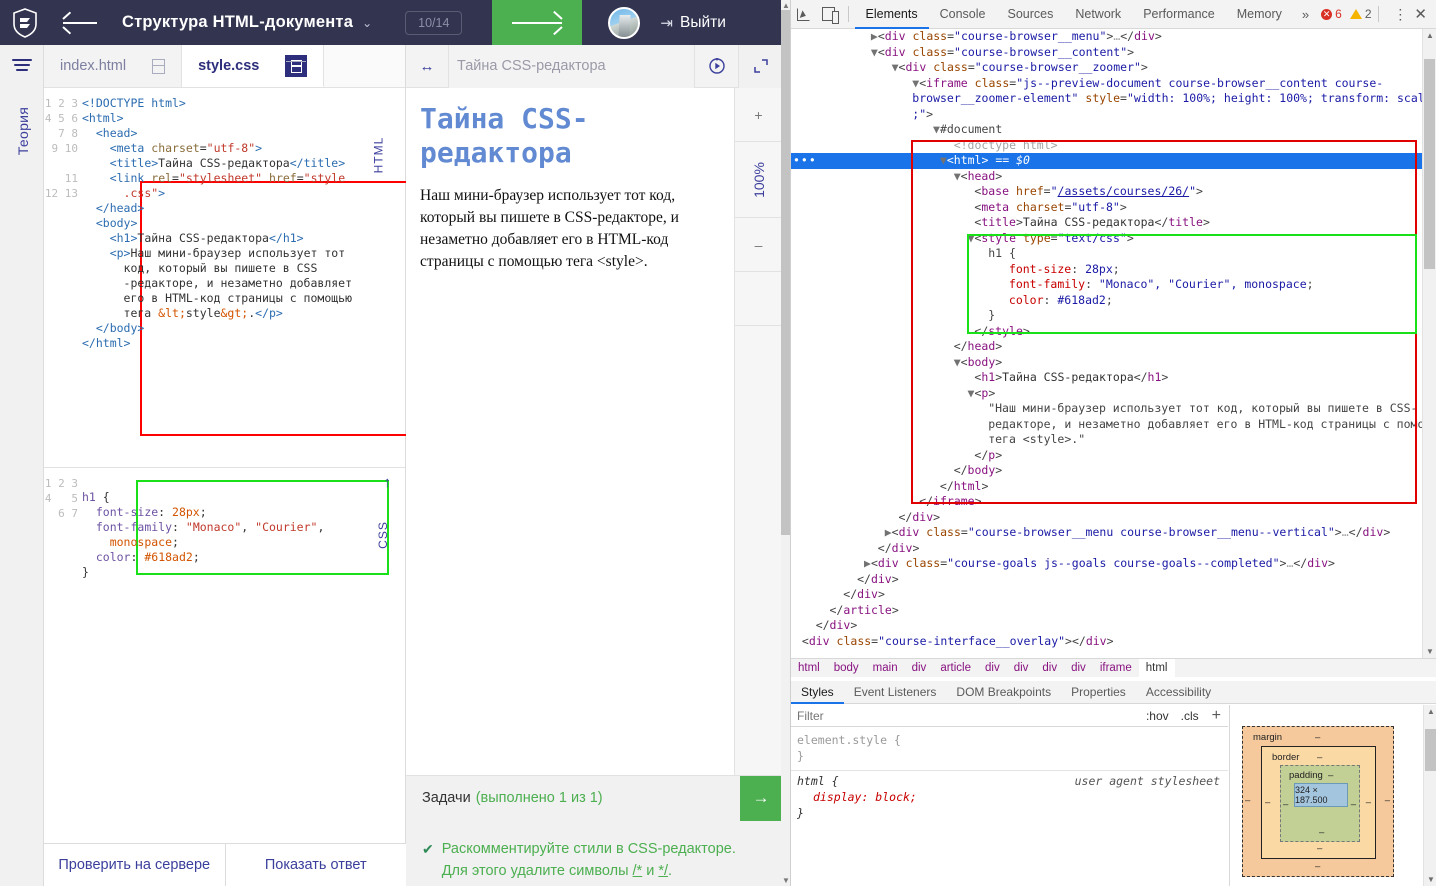 Image resolution: width=1436 pixels, height=886 pixels. Describe the element at coordinates (1387, 800) in the screenshot. I see `margin-right-value: –` at that location.